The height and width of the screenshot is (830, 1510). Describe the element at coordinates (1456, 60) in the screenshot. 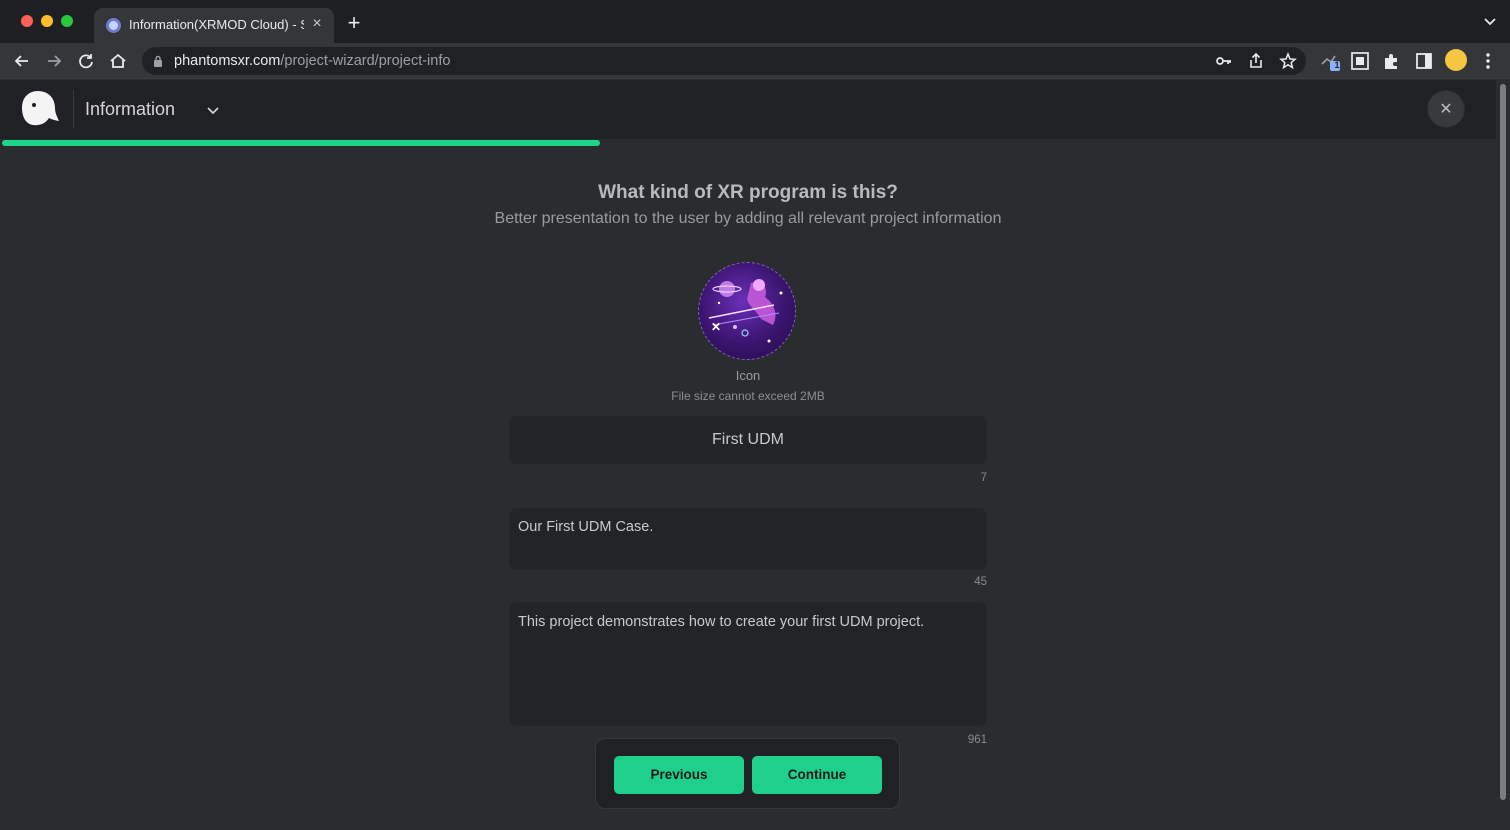

I see `profile-avatar` at that location.